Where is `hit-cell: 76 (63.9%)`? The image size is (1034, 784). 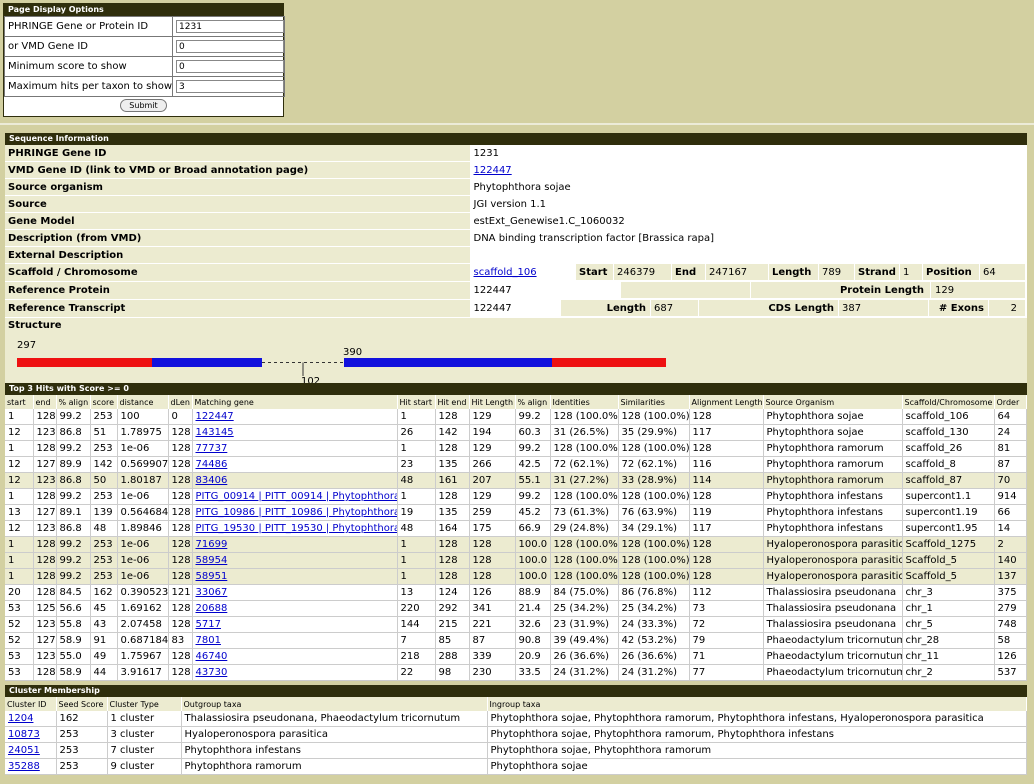 hit-cell: 76 (63.9%) is located at coordinates (654, 512).